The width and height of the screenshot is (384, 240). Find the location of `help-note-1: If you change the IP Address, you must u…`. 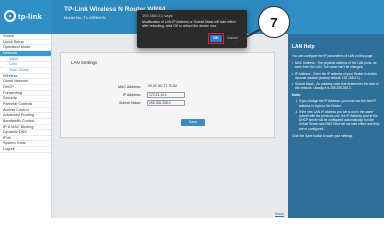

help-note-1: If you change the IP Address, you must u… is located at coordinates (339, 103).